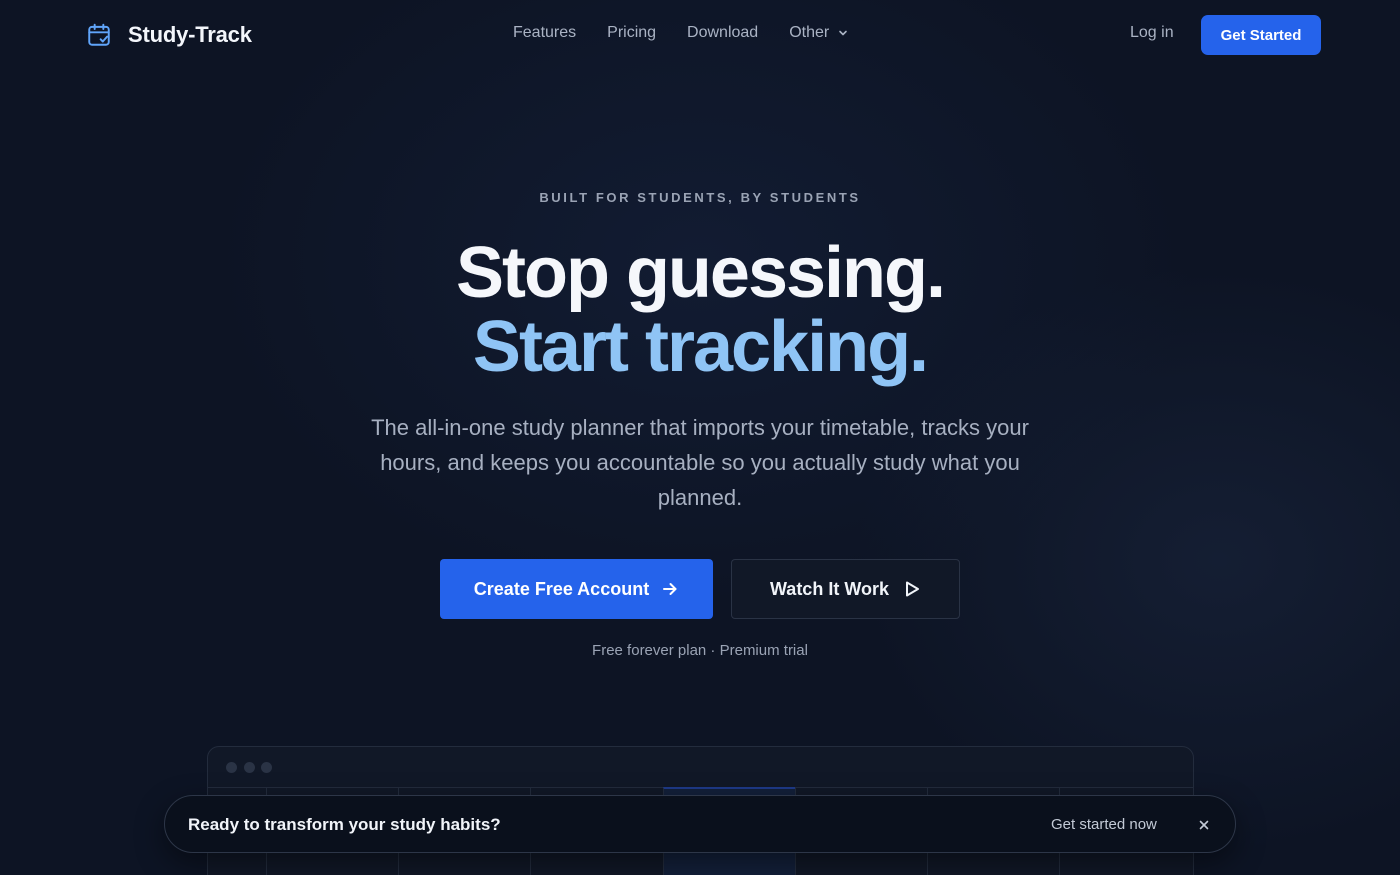 This screenshot has height=875, width=1400. Describe the element at coordinates (700, 650) in the screenshot. I see `hero-fine-print: Free forever plan · Premium trial` at that location.